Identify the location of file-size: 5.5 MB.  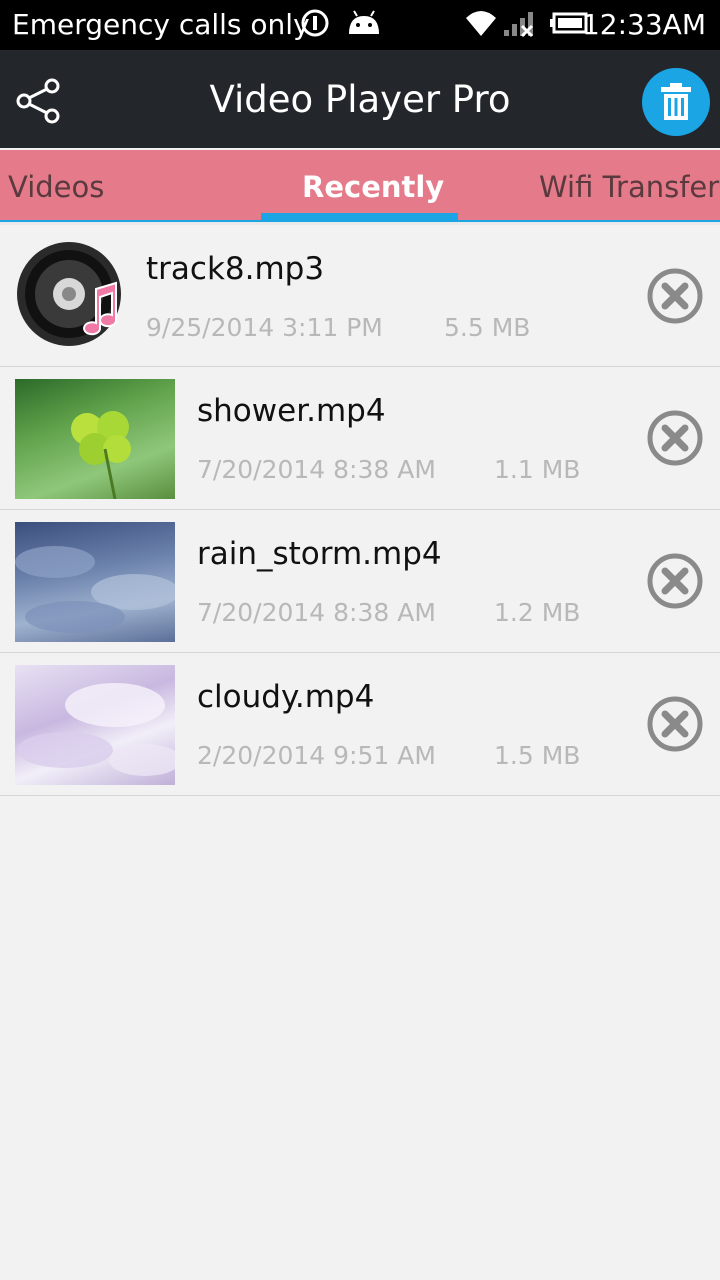
(487, 327).